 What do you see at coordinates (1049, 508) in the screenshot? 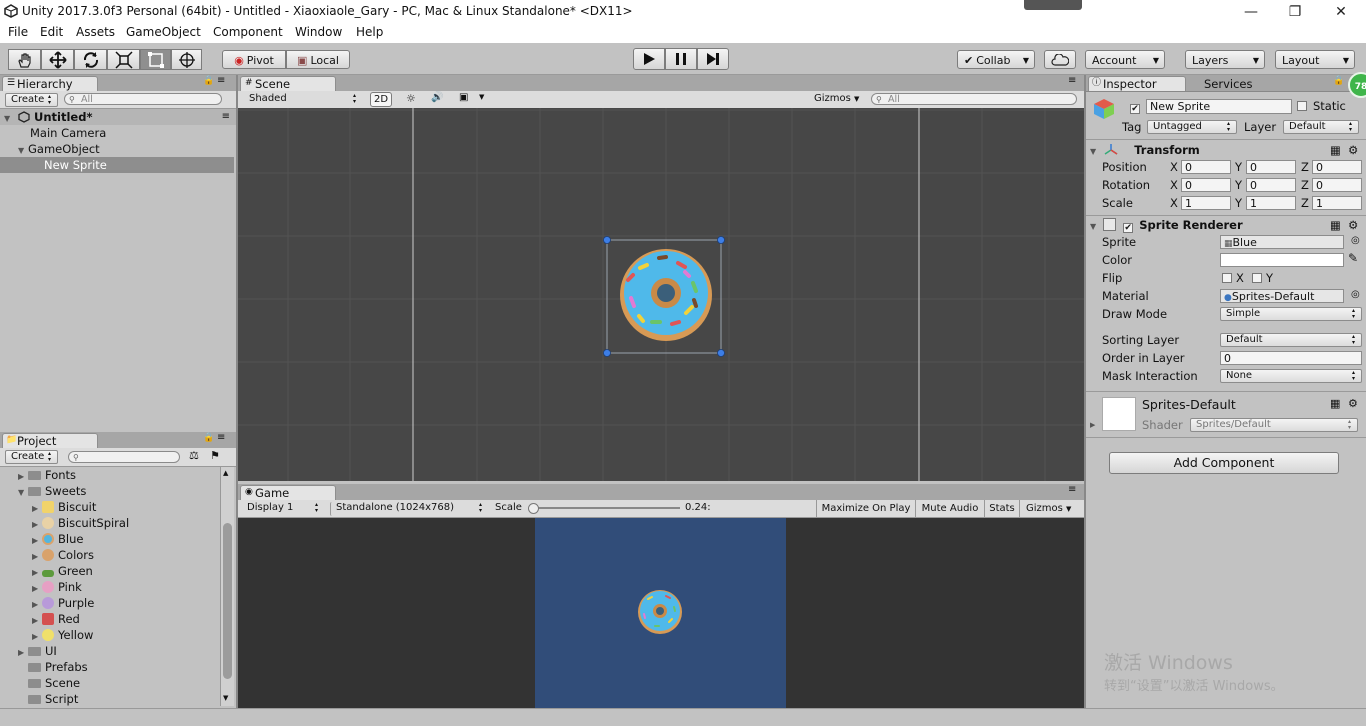
I see `game-gizmos-dropdown: Gizmos ▼` at bounding box center [1049, 508].